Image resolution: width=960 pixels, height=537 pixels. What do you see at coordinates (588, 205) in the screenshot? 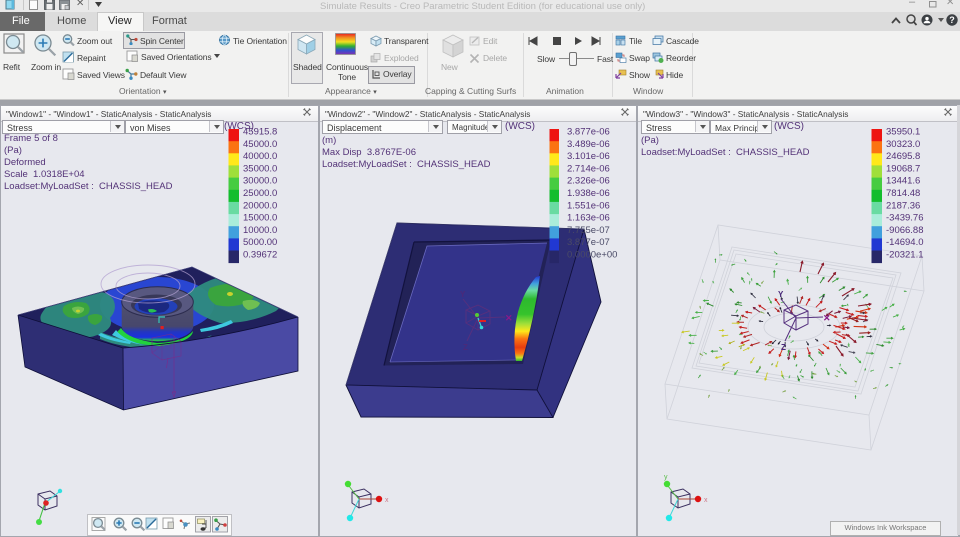
I see `svg-text: 1.551e-06` at bounding box center [588, 205].